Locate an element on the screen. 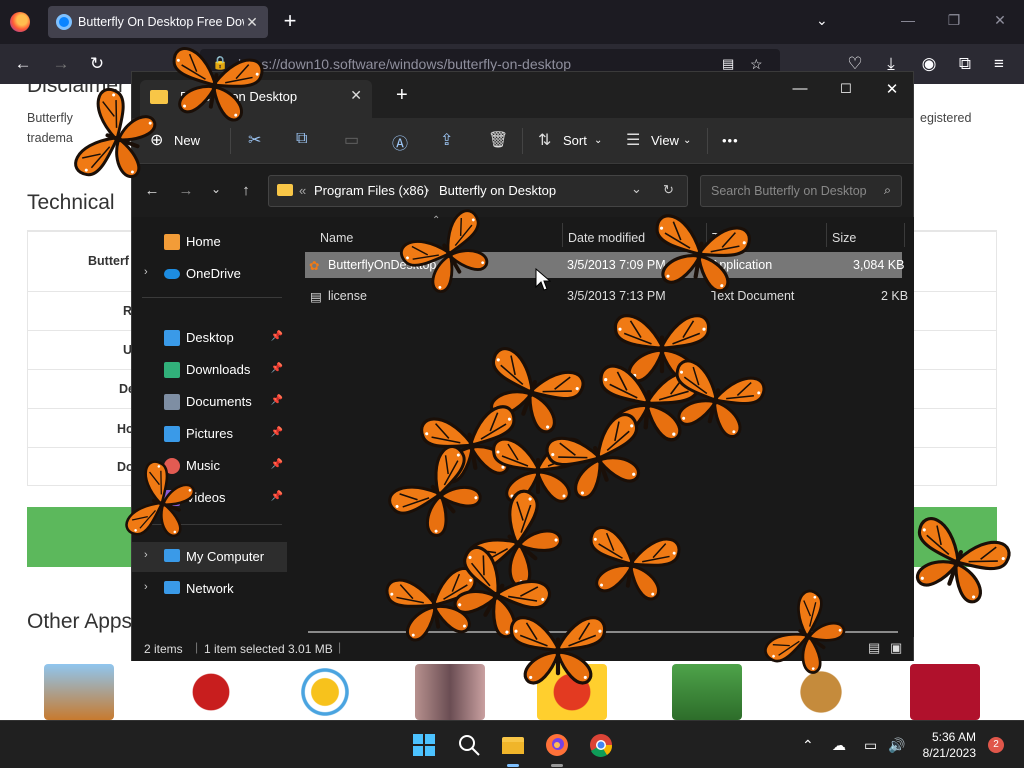 The height and width of the screenshot is (768, 1024). nav-item-onedrive: › OneDrive is located at coordinates (209, 274).